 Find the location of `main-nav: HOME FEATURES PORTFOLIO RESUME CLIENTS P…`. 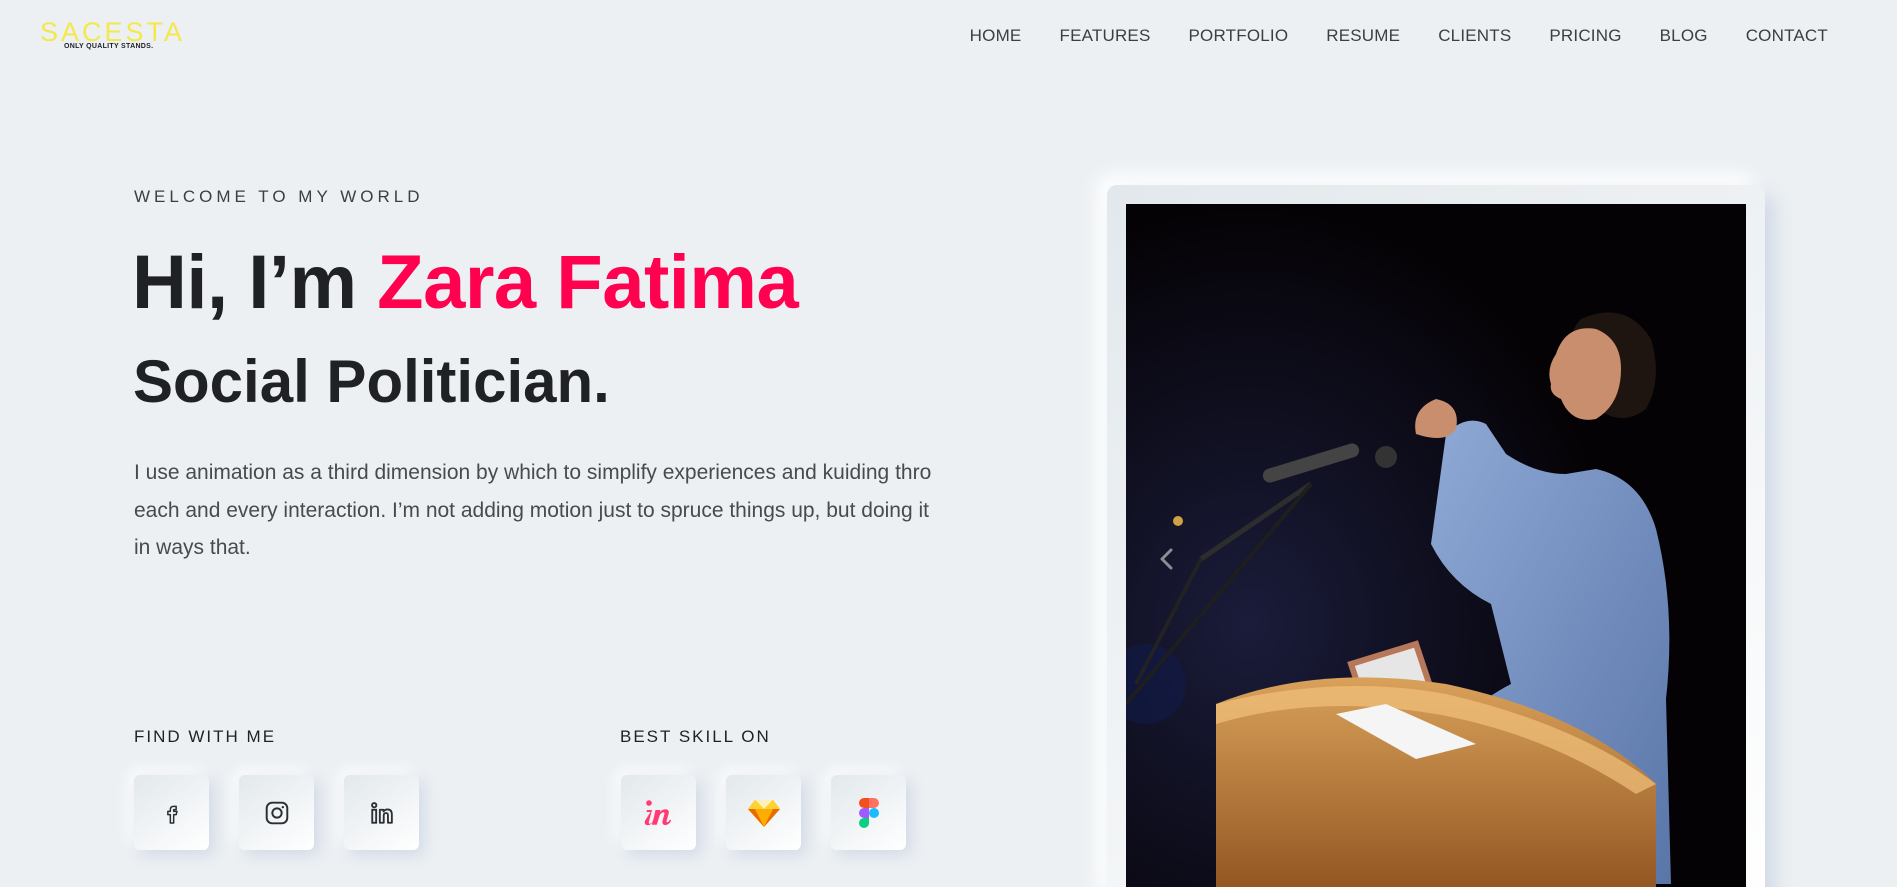

main-nav: HOME FEATURES PORTFOLIO RESUME CLIENTS P… is located at coordinates (1399, 36).